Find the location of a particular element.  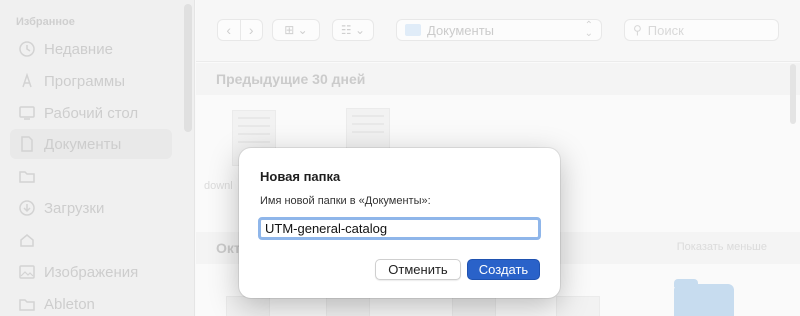

dialog-prompt: Имя новой папки в «Документы»: is located at coordinates (345, 201).